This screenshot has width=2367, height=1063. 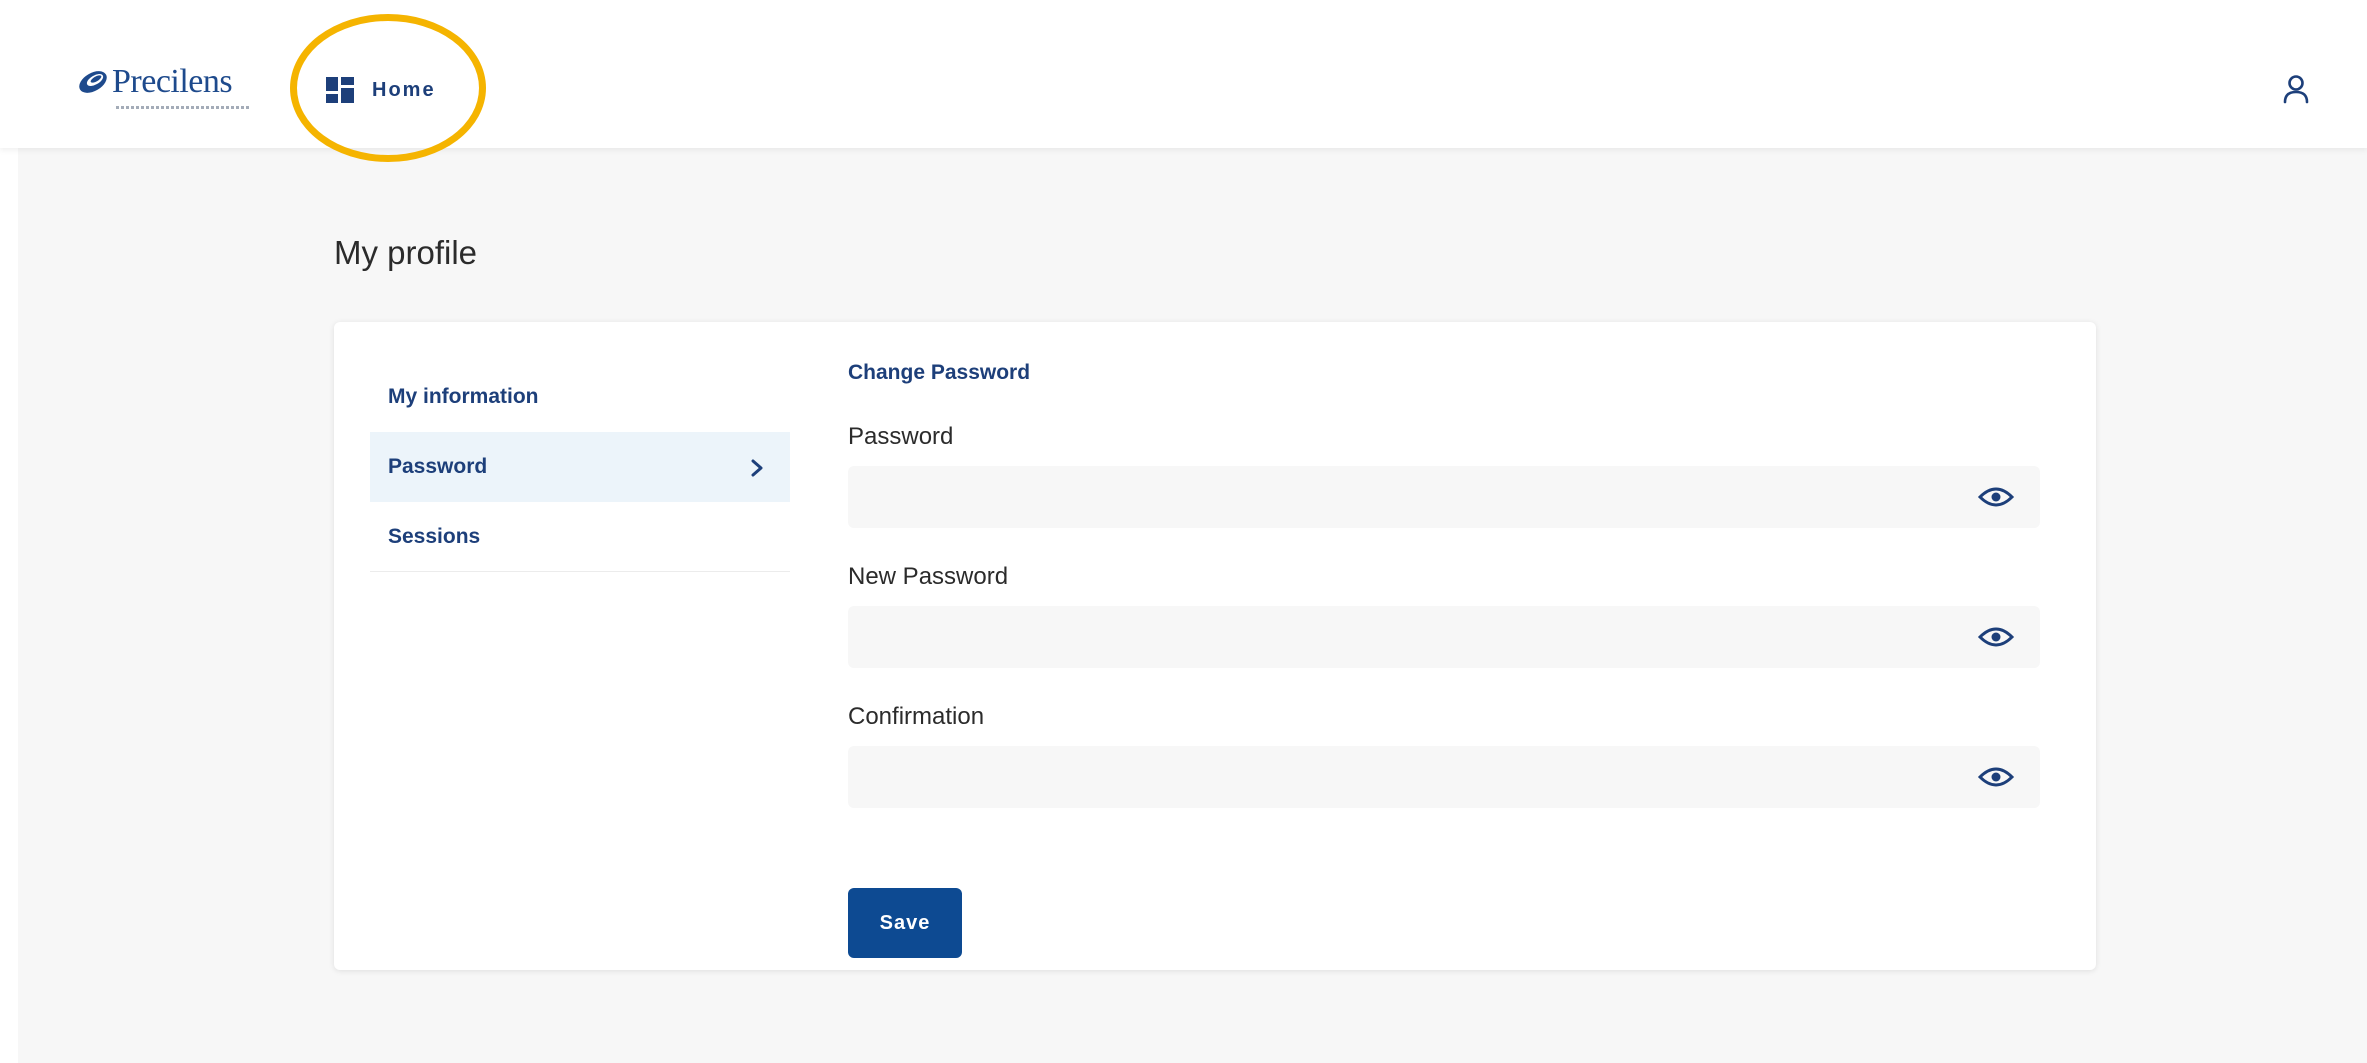 I want to click on chevron-right-icon, so click(x=757, y=468).